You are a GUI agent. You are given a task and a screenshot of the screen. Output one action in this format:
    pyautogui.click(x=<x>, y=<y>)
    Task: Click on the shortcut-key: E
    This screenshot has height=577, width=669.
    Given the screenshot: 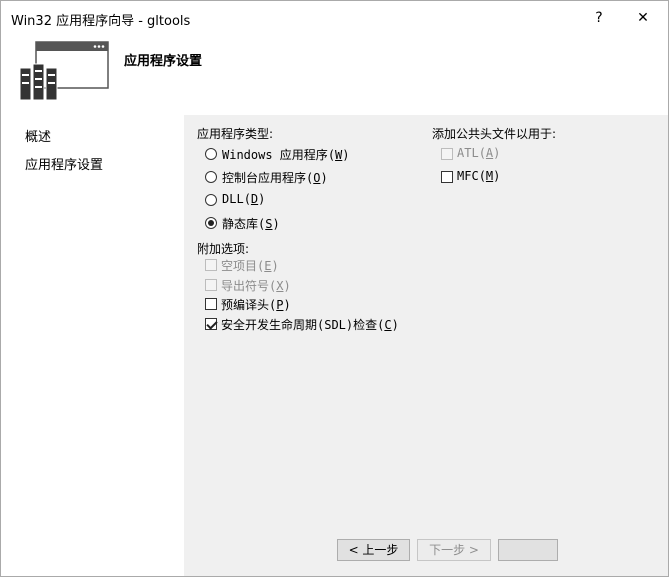 What is the action you would take?
    pyautogui.click(x=268, y=266)
    